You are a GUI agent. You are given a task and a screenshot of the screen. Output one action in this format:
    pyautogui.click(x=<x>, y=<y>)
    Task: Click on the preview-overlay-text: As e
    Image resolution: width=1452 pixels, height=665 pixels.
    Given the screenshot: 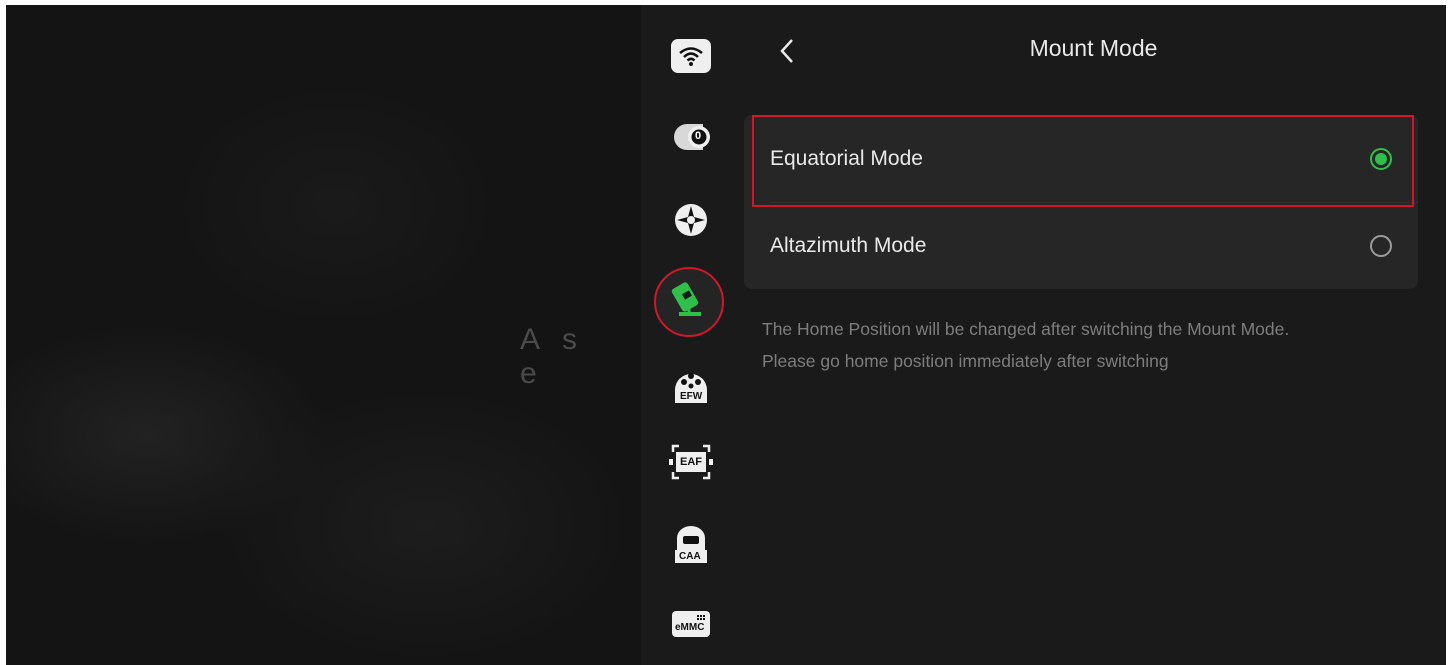 What is the action you would take?
    pyautogui.click(x=560, y=356)
    